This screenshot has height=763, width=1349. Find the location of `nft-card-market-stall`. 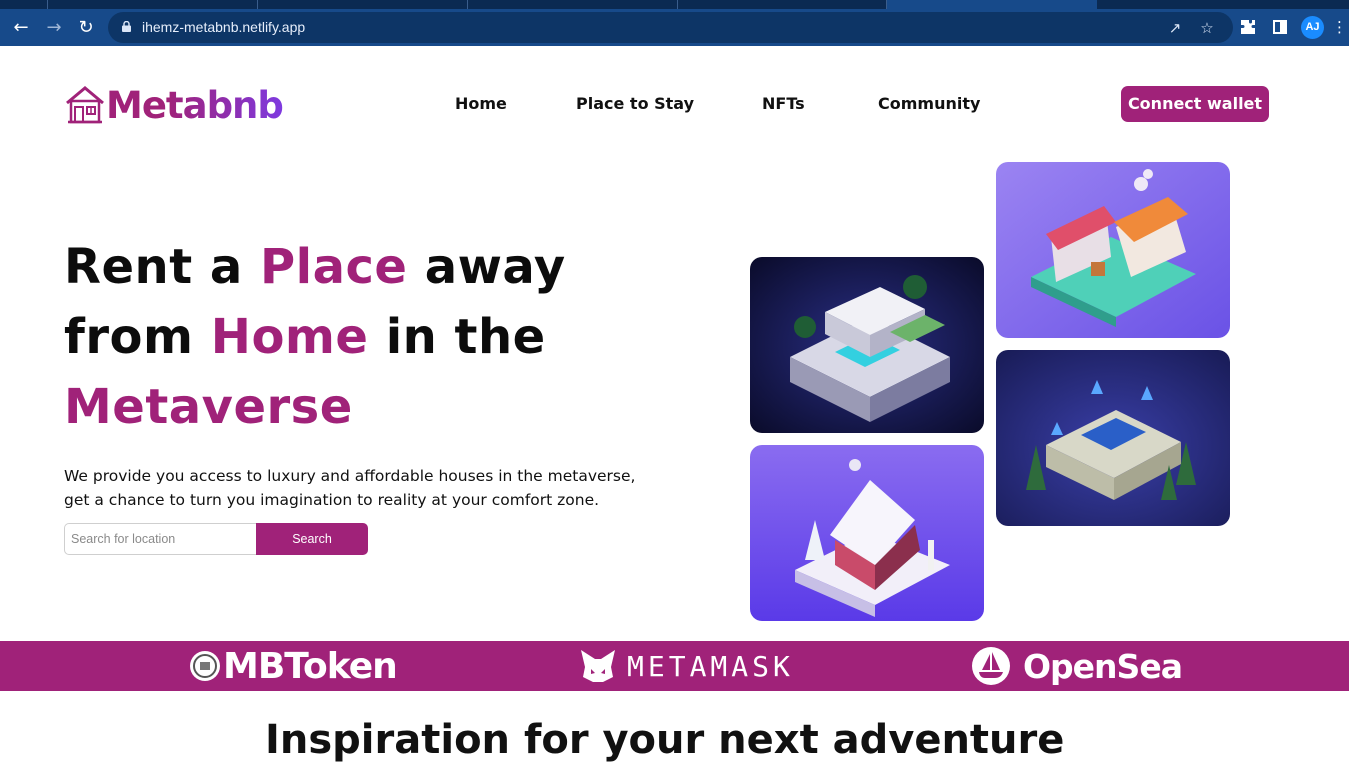

nft-card-market-stall is located at coordinates (1113, 250).